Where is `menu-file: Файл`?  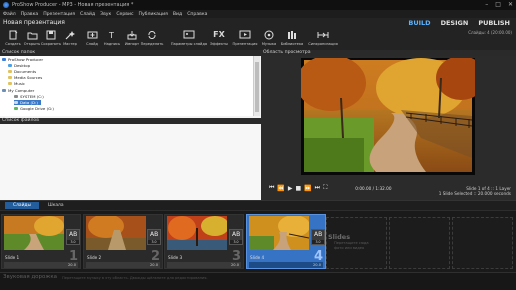
menu-file: Файл is located at coordinates (9, 14).